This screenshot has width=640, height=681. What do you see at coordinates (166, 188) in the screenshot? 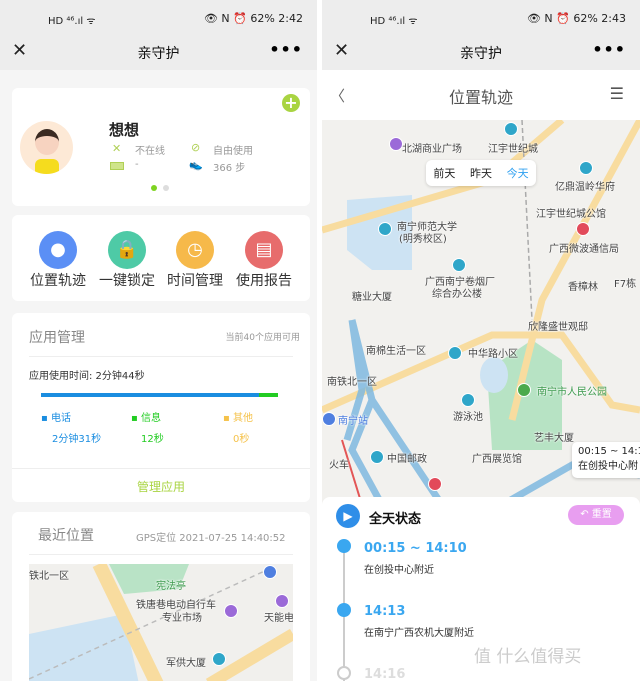
I see `page-dot` at bounding box center [166, 188].